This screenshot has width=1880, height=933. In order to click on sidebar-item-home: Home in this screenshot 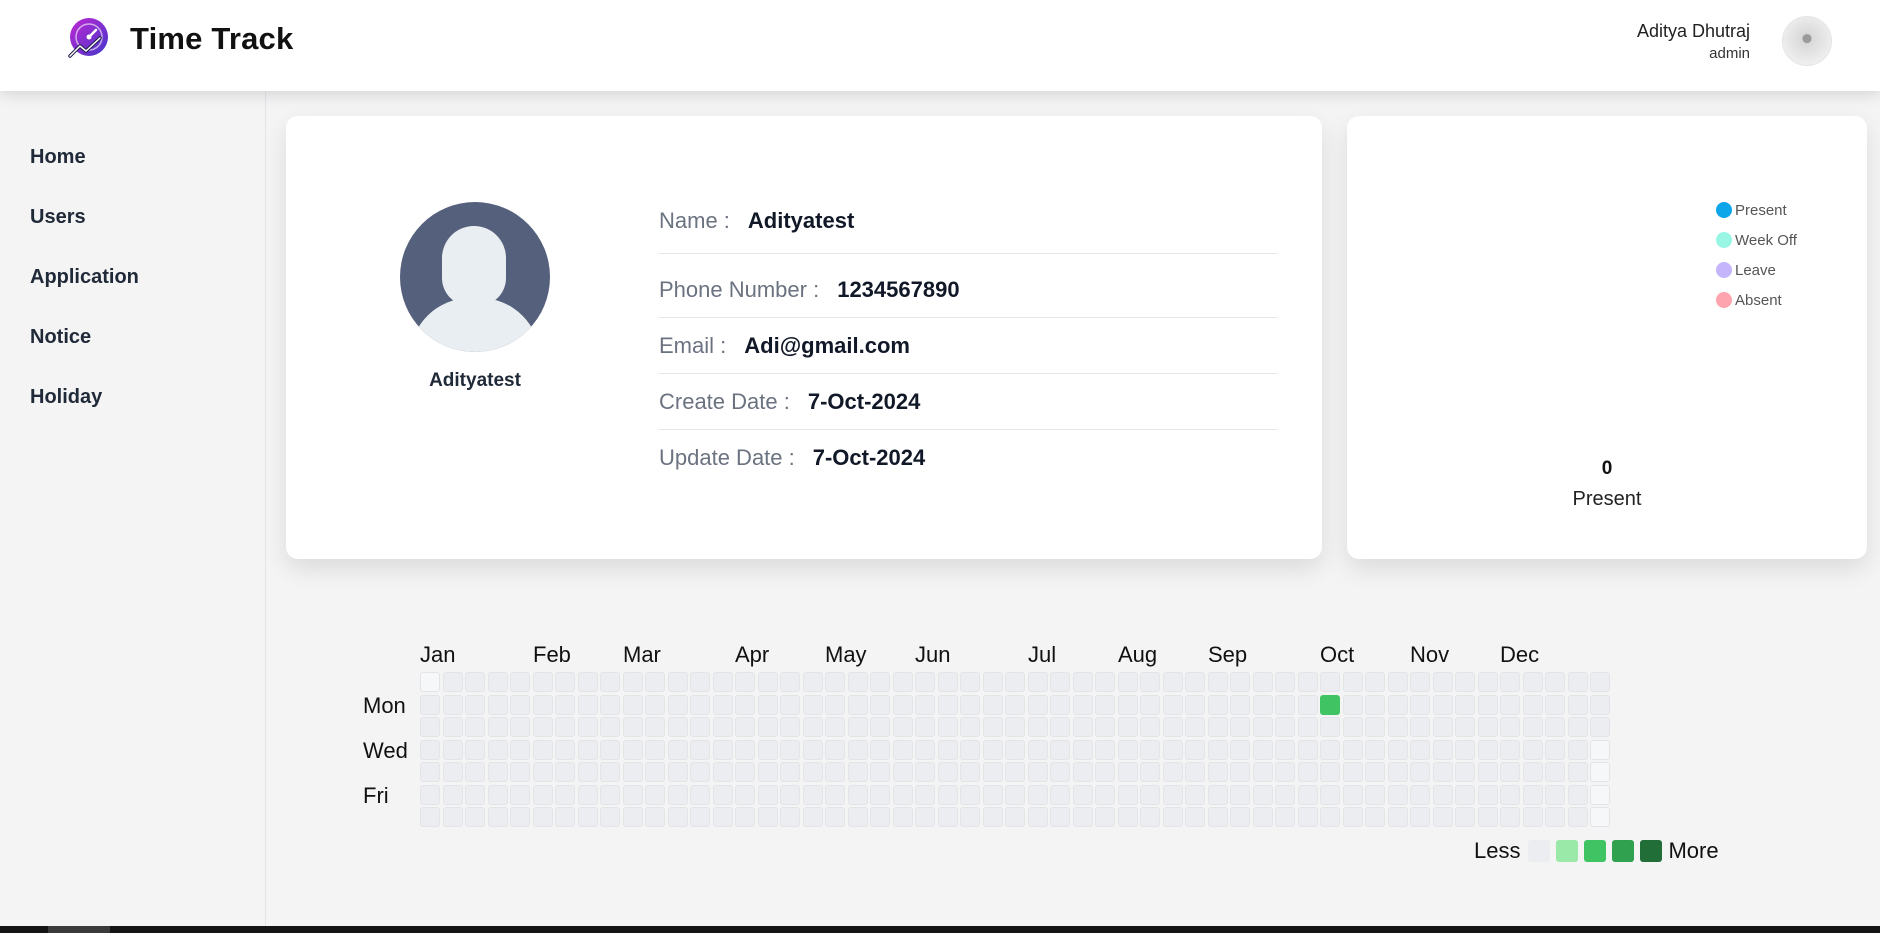, I will do `click(58, 157)`.